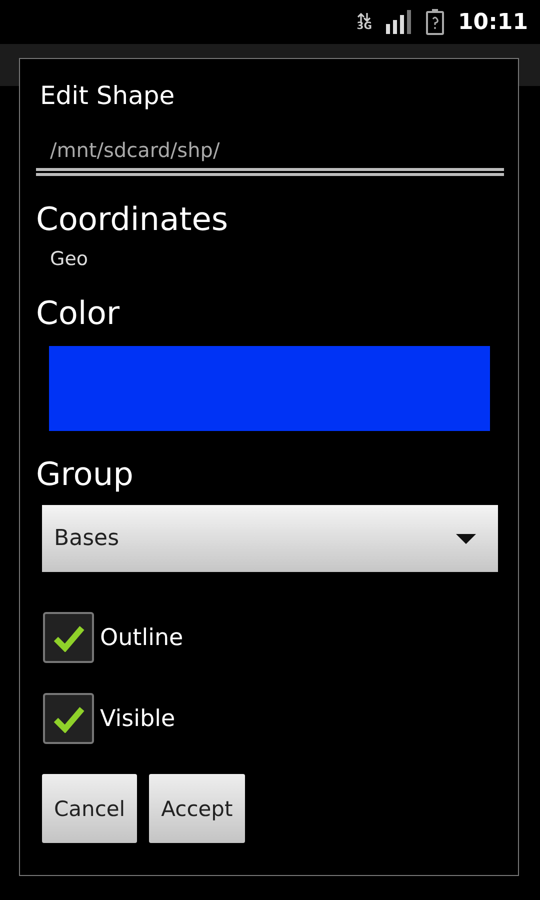  I want to click on dialog-title: Edit Shape, so click(107, 95).